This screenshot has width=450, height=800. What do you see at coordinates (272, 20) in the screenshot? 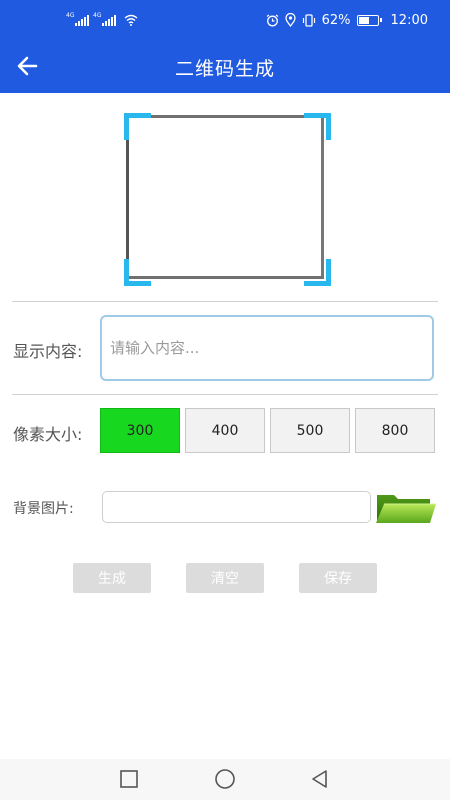
I see `alarm-icon` at bounding box center [272, 20].